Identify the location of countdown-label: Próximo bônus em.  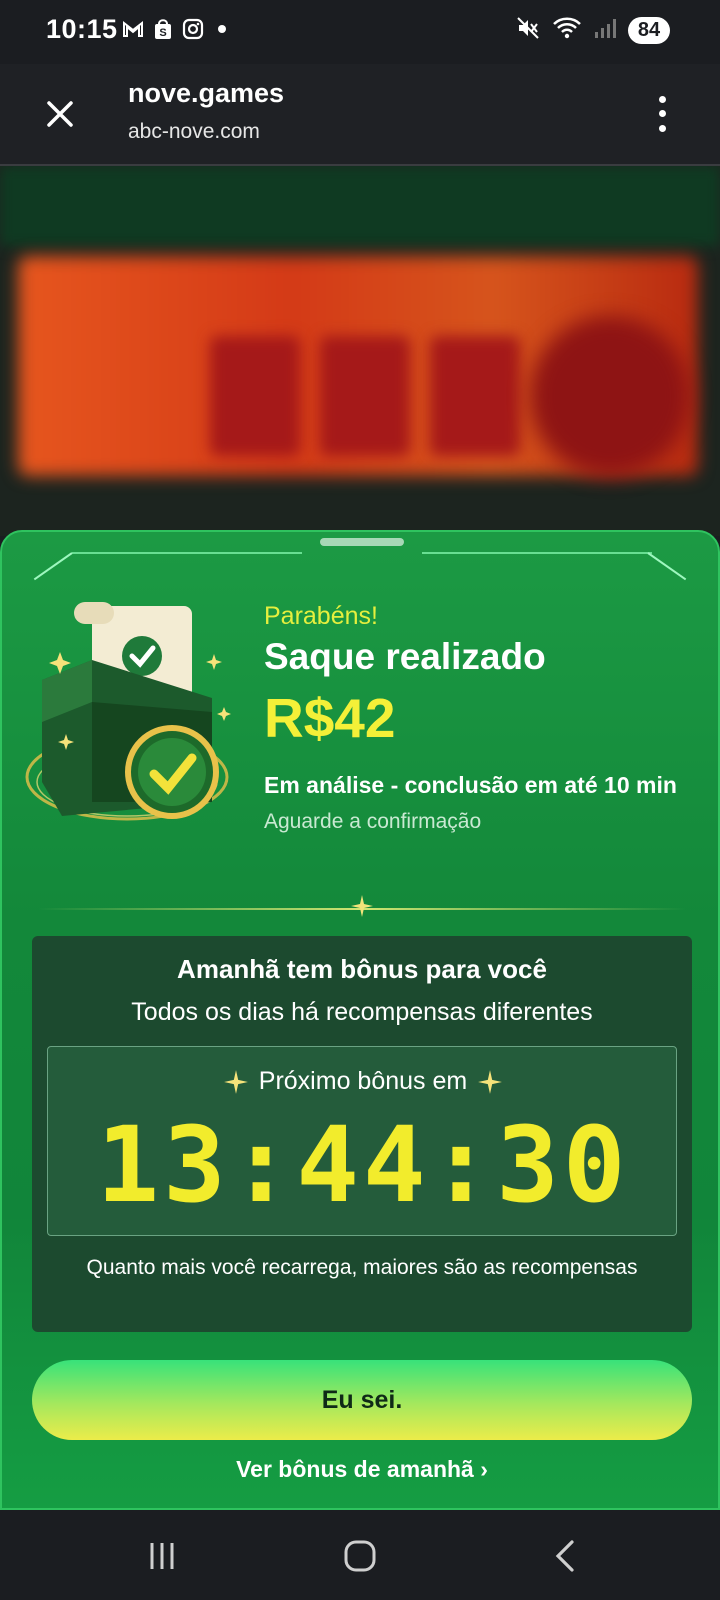
(363, 1081).